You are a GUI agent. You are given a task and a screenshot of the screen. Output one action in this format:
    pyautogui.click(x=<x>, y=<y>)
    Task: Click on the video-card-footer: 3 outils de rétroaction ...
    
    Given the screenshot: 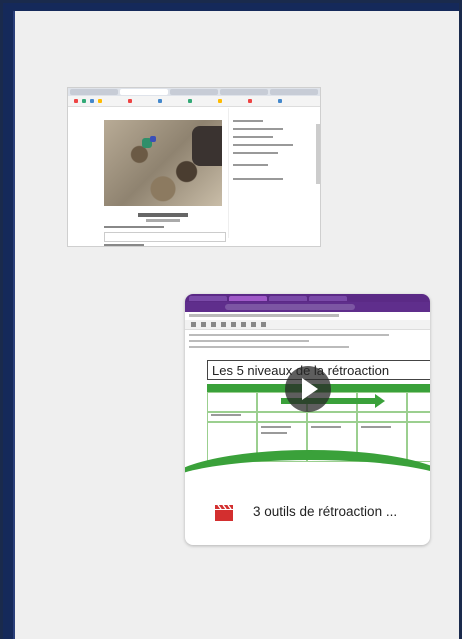 What is the action you would take?
    pyautogui.click(x=307, y=514)
    